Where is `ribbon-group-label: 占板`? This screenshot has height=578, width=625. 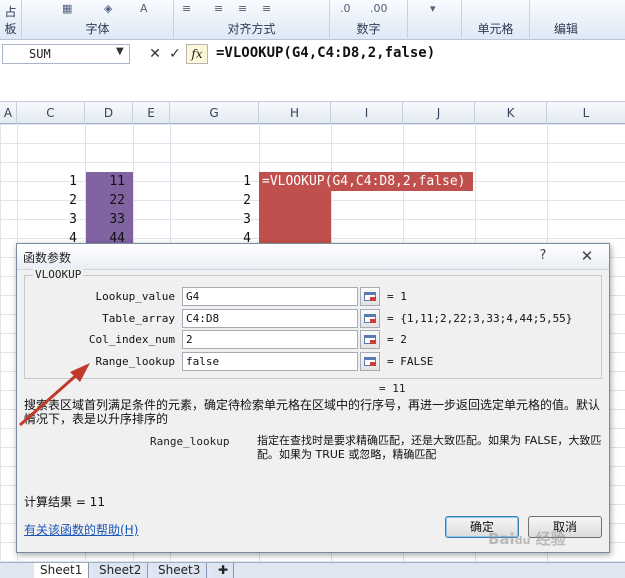
ribbon-group-label: 占板 is located at coordinates (10, 20).